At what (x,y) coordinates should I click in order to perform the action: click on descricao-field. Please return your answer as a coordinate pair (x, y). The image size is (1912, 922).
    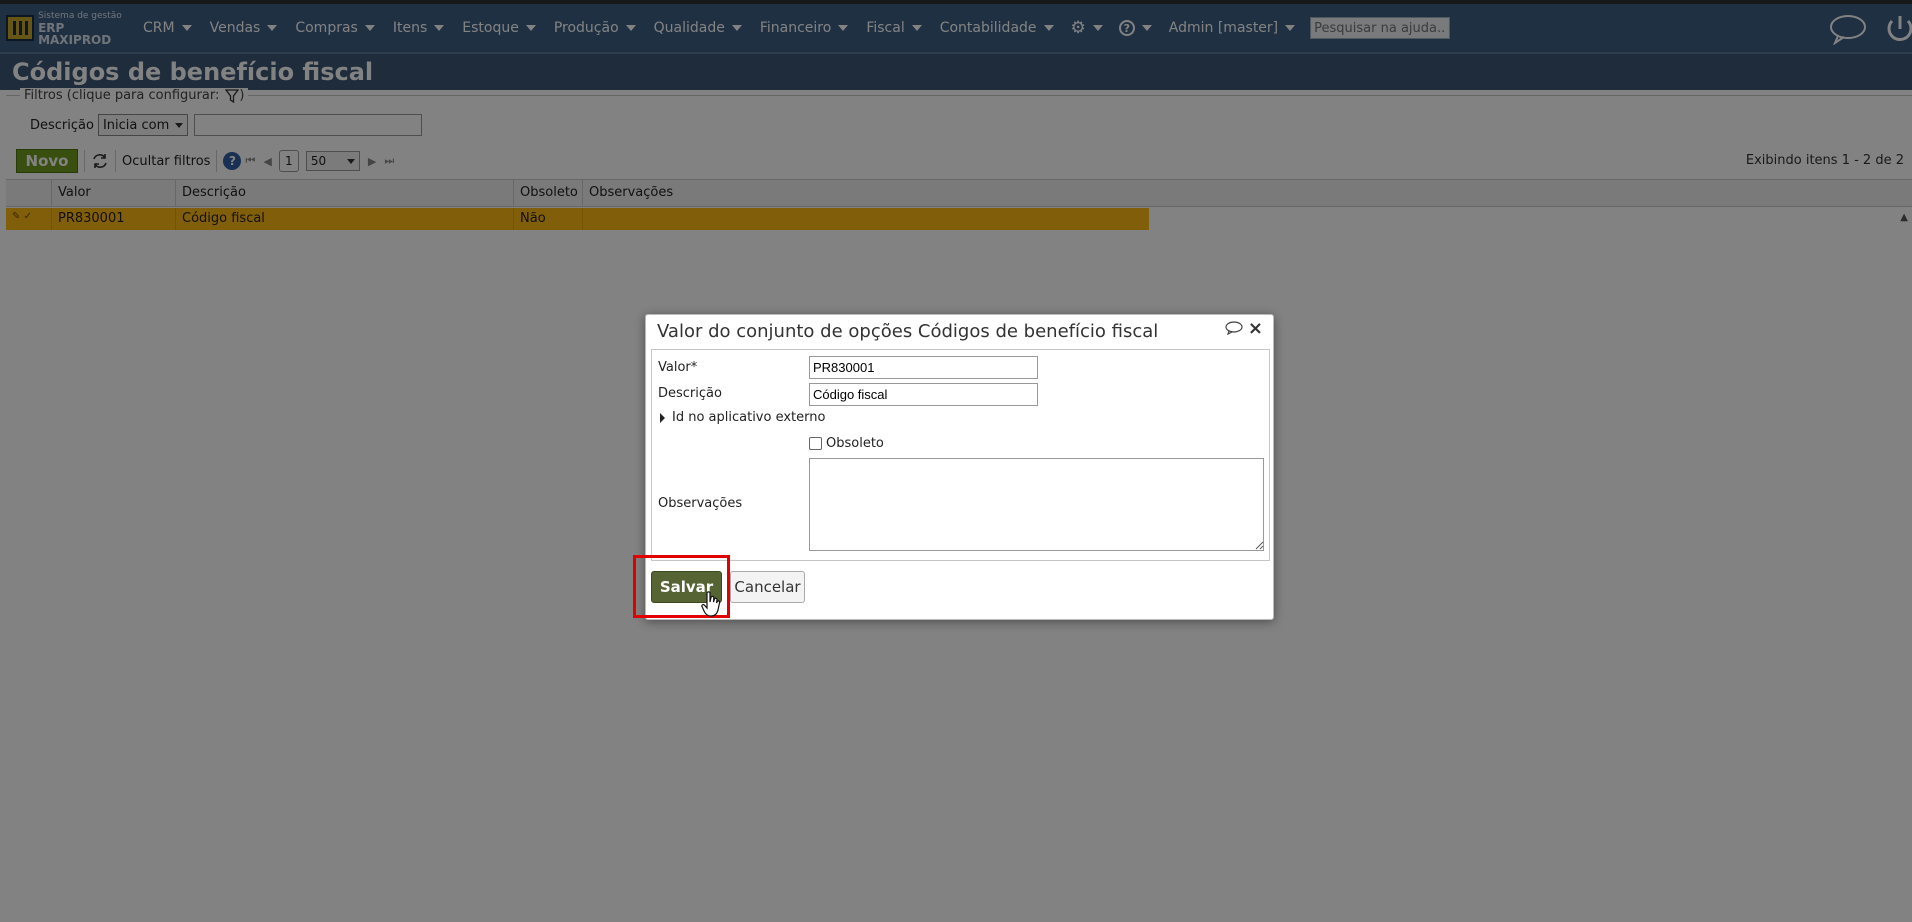
    Looking at the image, I should click on (923, 394).